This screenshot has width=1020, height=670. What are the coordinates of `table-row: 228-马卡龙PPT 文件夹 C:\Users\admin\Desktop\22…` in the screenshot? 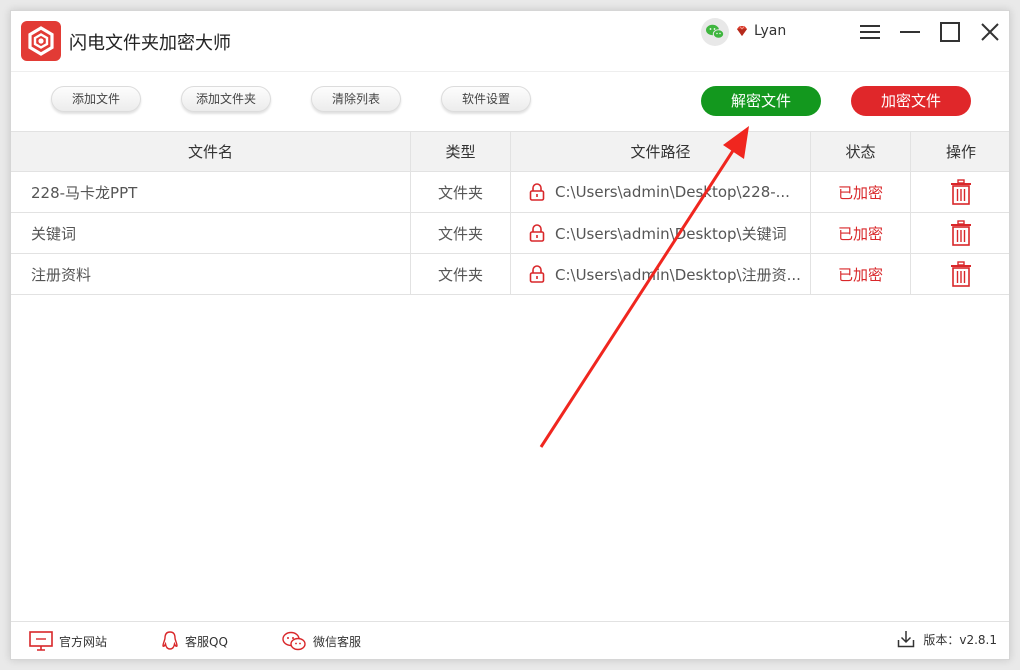 It's located at (510, 192).